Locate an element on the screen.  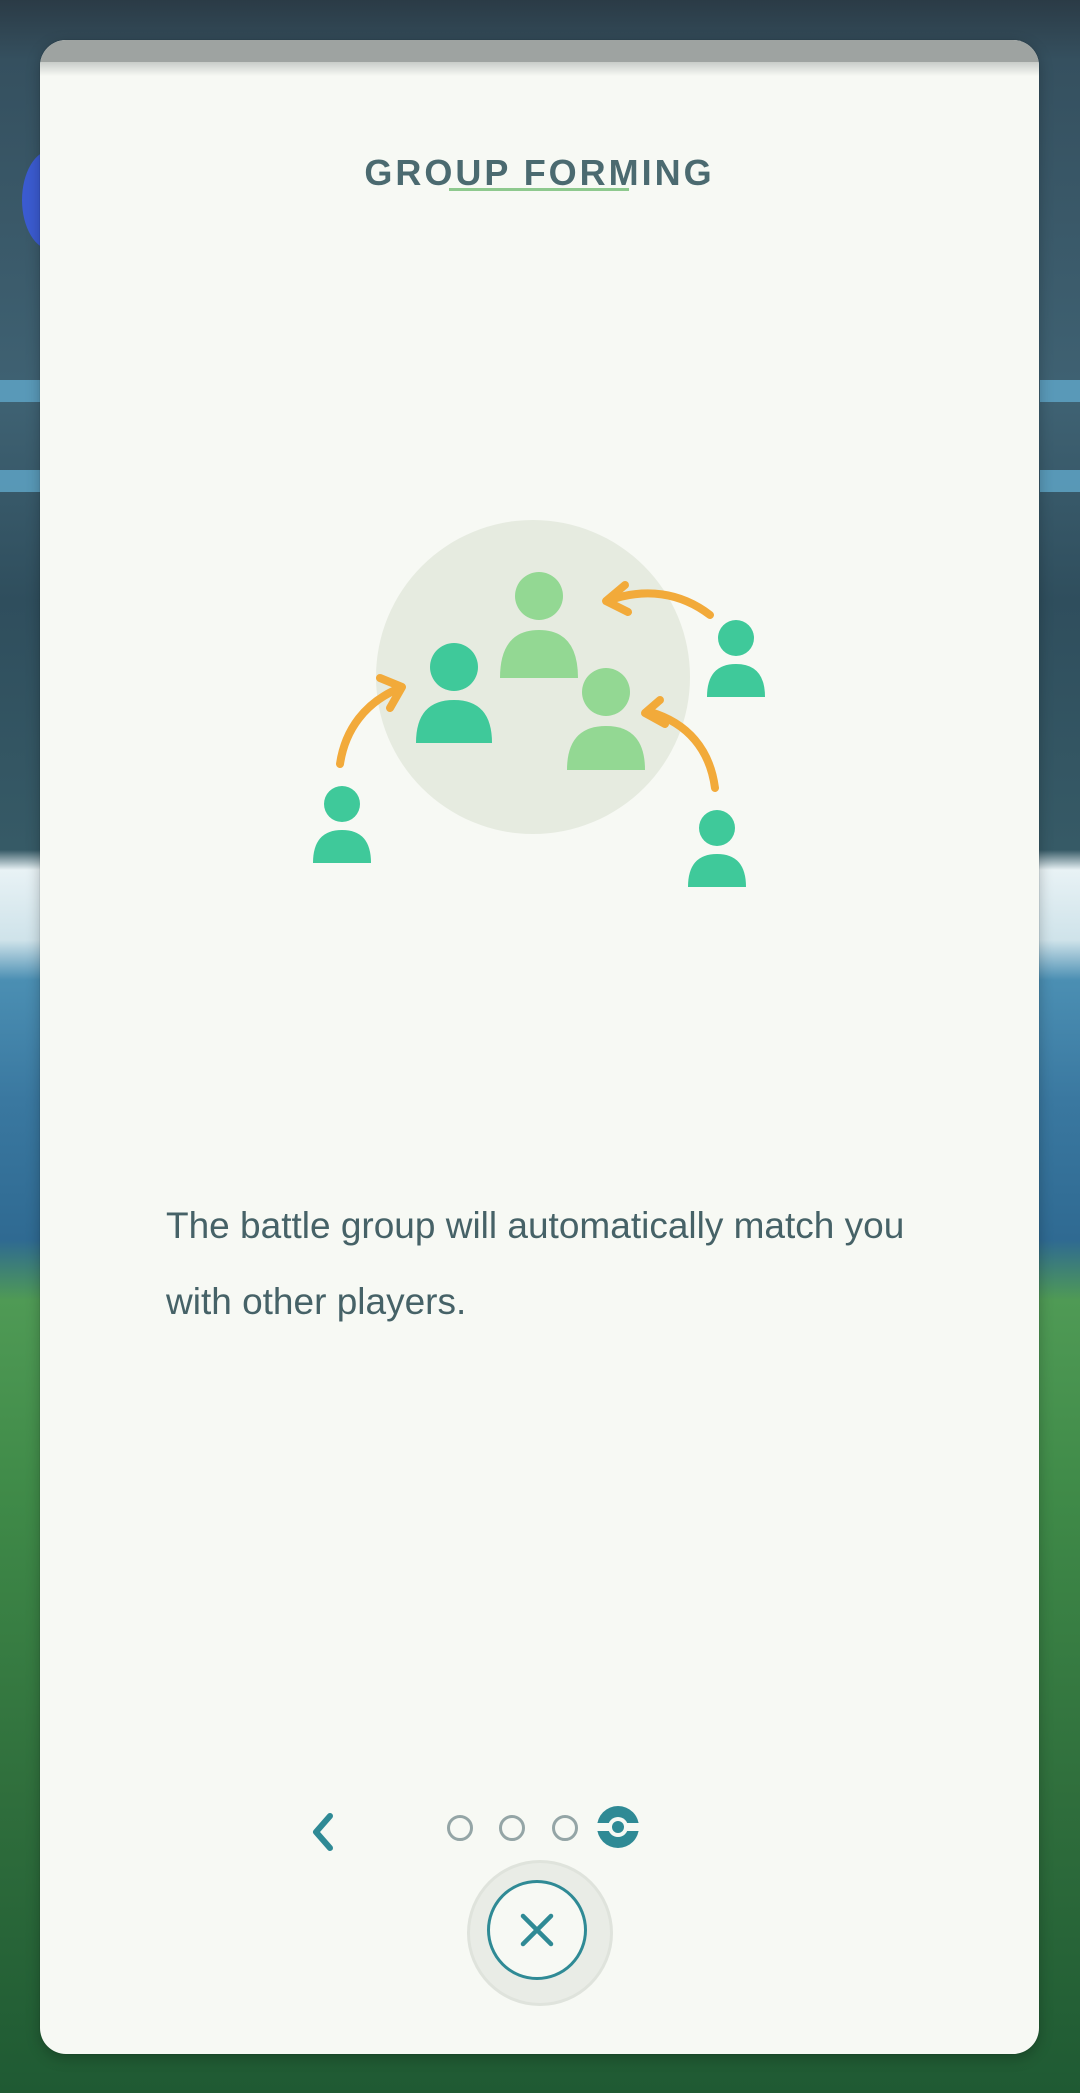
player-outside-left is located at coordinates (342, 824).